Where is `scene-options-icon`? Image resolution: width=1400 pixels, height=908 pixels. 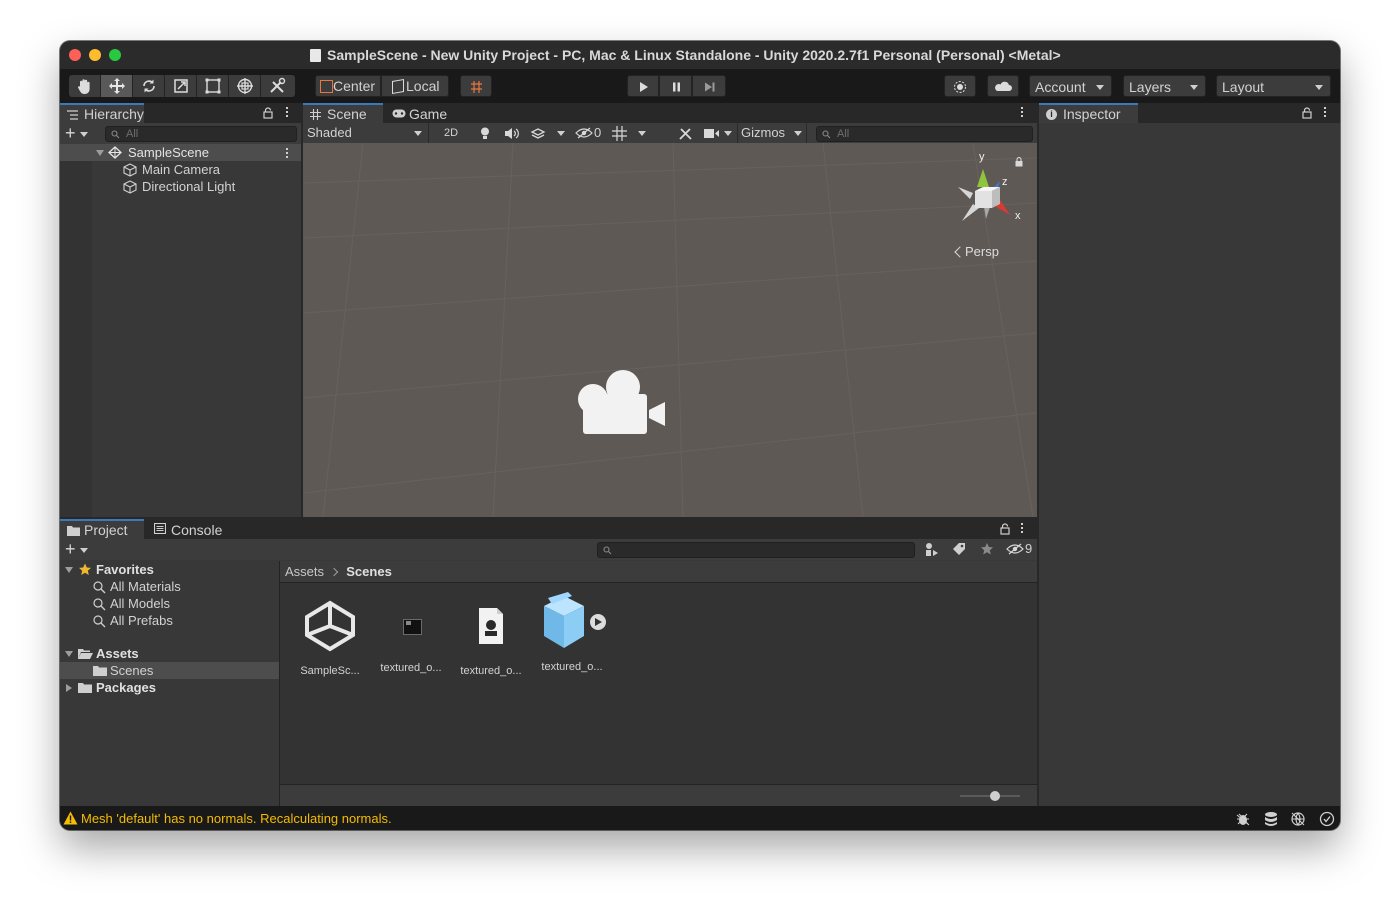 scene-options-icon is located at coordinates (287, 154).